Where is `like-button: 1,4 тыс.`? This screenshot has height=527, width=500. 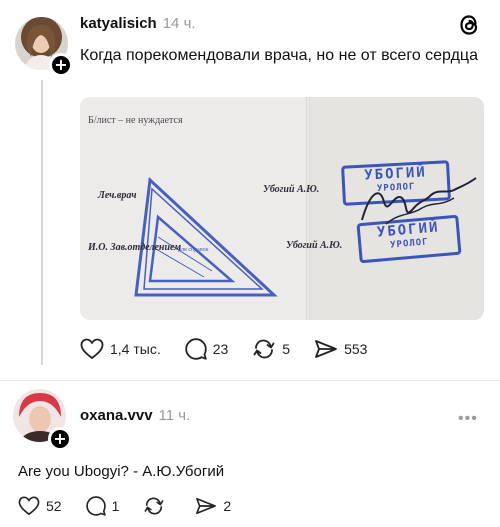
like-button: 1,4 тыс. is located at coordinates (120, 349).